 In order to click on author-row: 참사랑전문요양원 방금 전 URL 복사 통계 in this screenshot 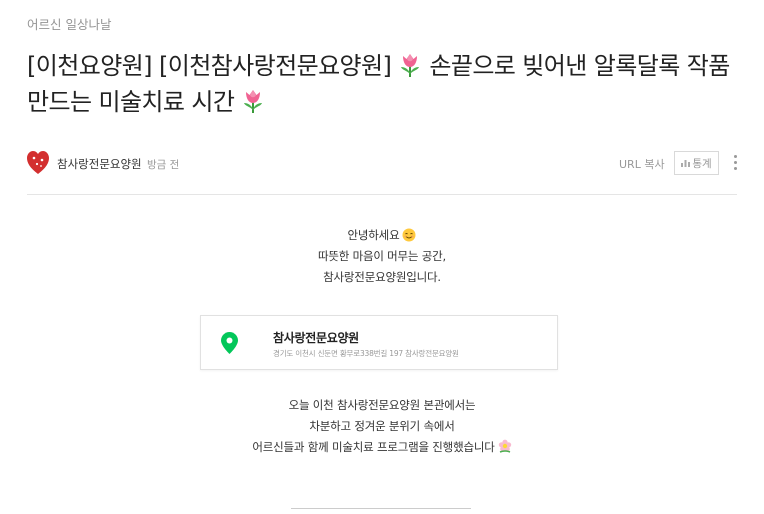, I will do `click(382, 164)`.